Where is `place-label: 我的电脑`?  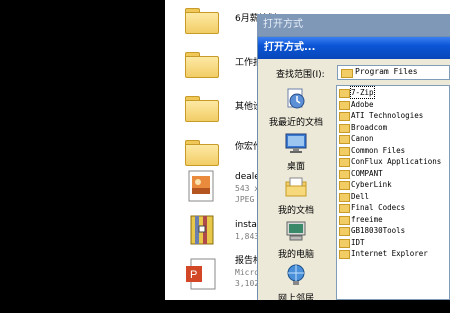
place-label: 我的电脑 is located at coordinates (295, 255).